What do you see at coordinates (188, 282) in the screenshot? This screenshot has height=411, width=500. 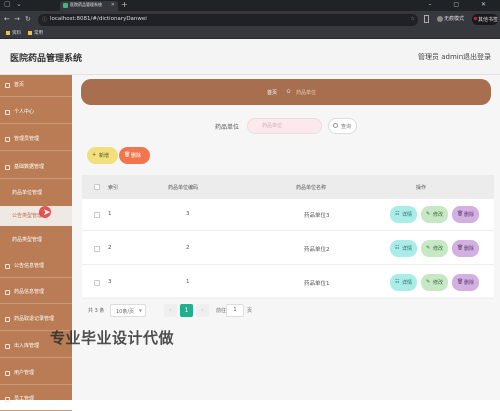 I see `cell-code: 1` at bounding box center [188, 282].